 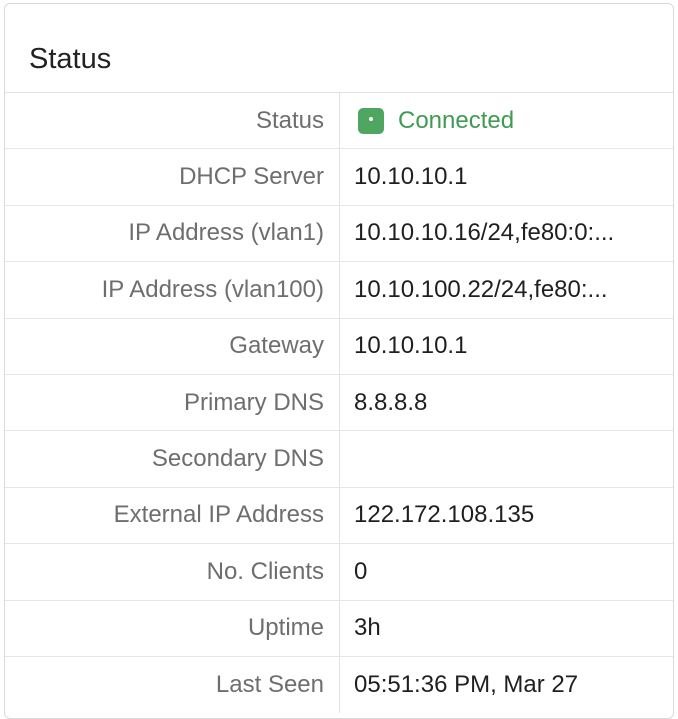 What do you see at coordinates (371, 120) in the screenshot?
I see `connected-status-icon` at bounding box center [371, 120].